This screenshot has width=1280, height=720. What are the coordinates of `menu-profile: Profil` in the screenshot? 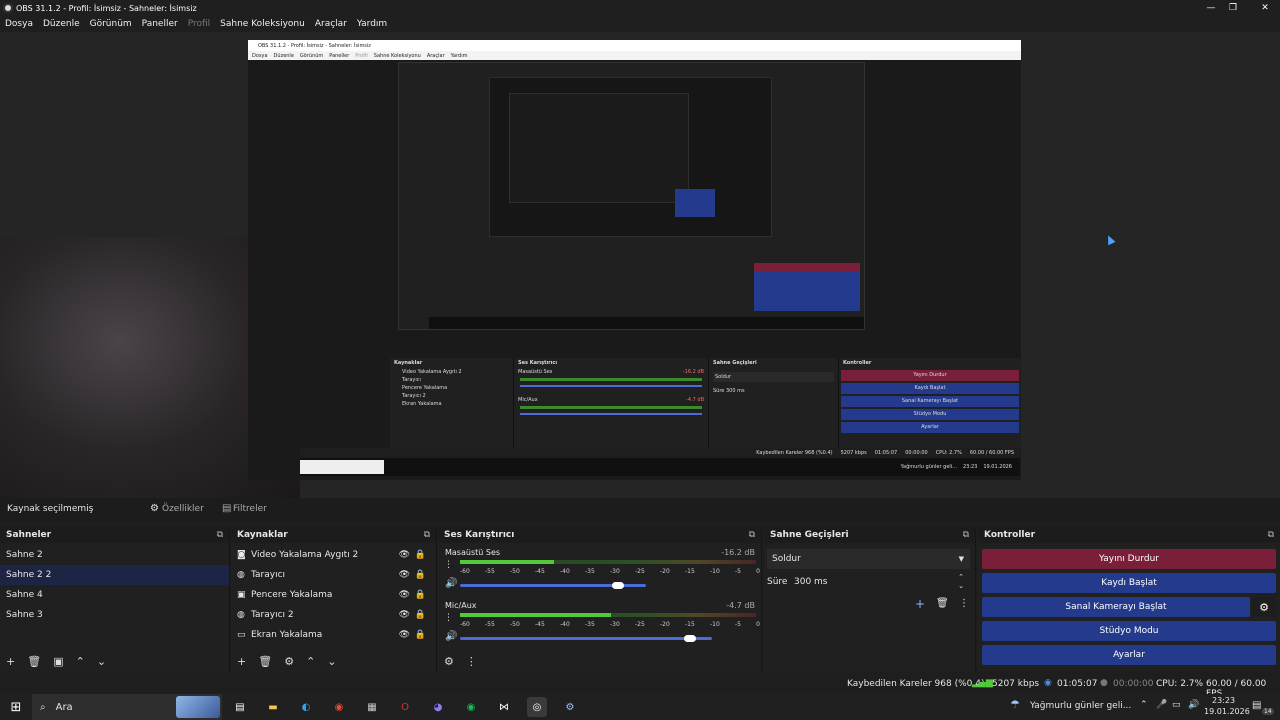 It's located at (199, 24).